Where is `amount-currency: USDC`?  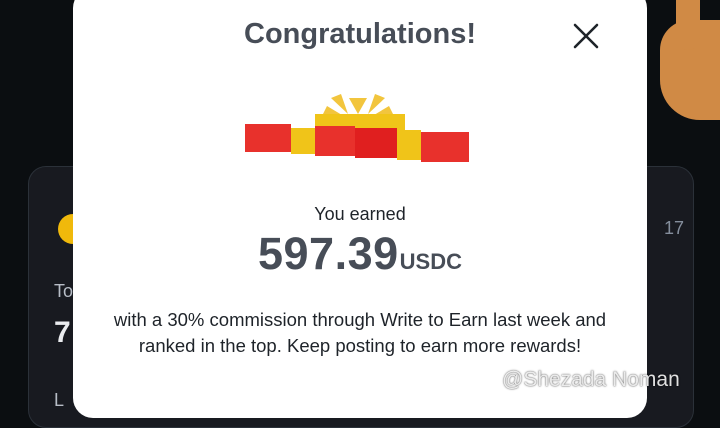 amount-currency: USDC is located at coordinates (430, 261).